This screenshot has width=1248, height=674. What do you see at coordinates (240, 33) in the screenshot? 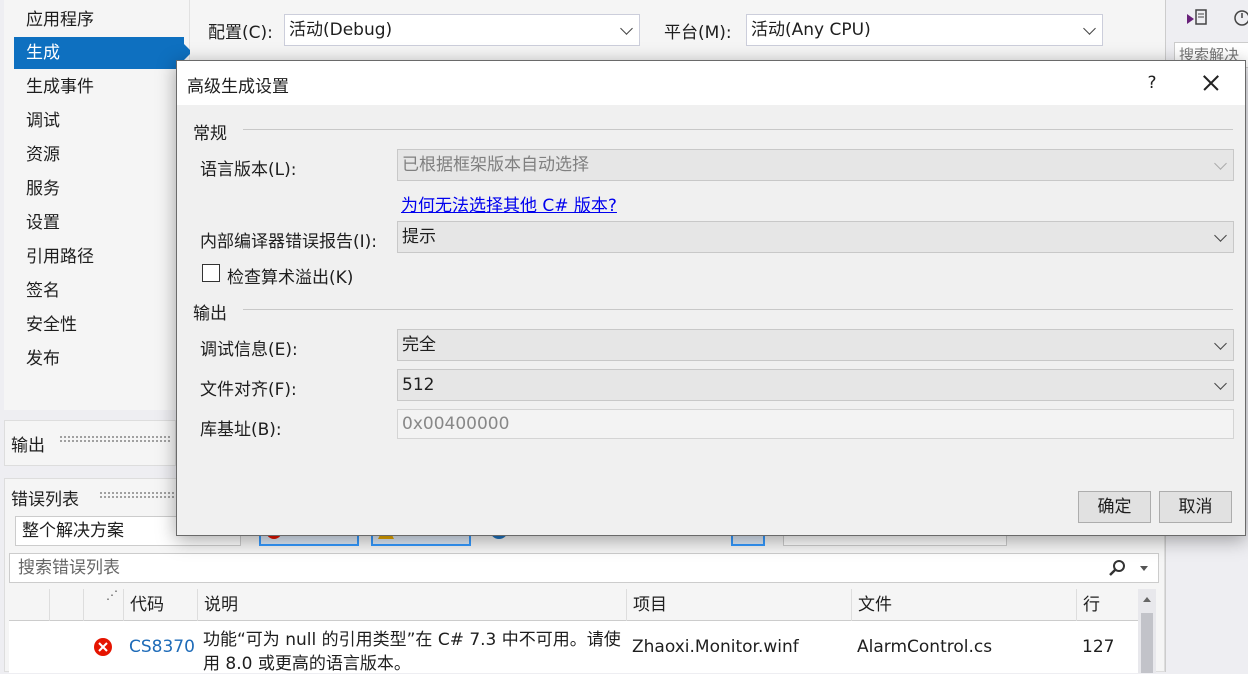
I see `config-label: 配置(C):` at bounding box center [240, 33].